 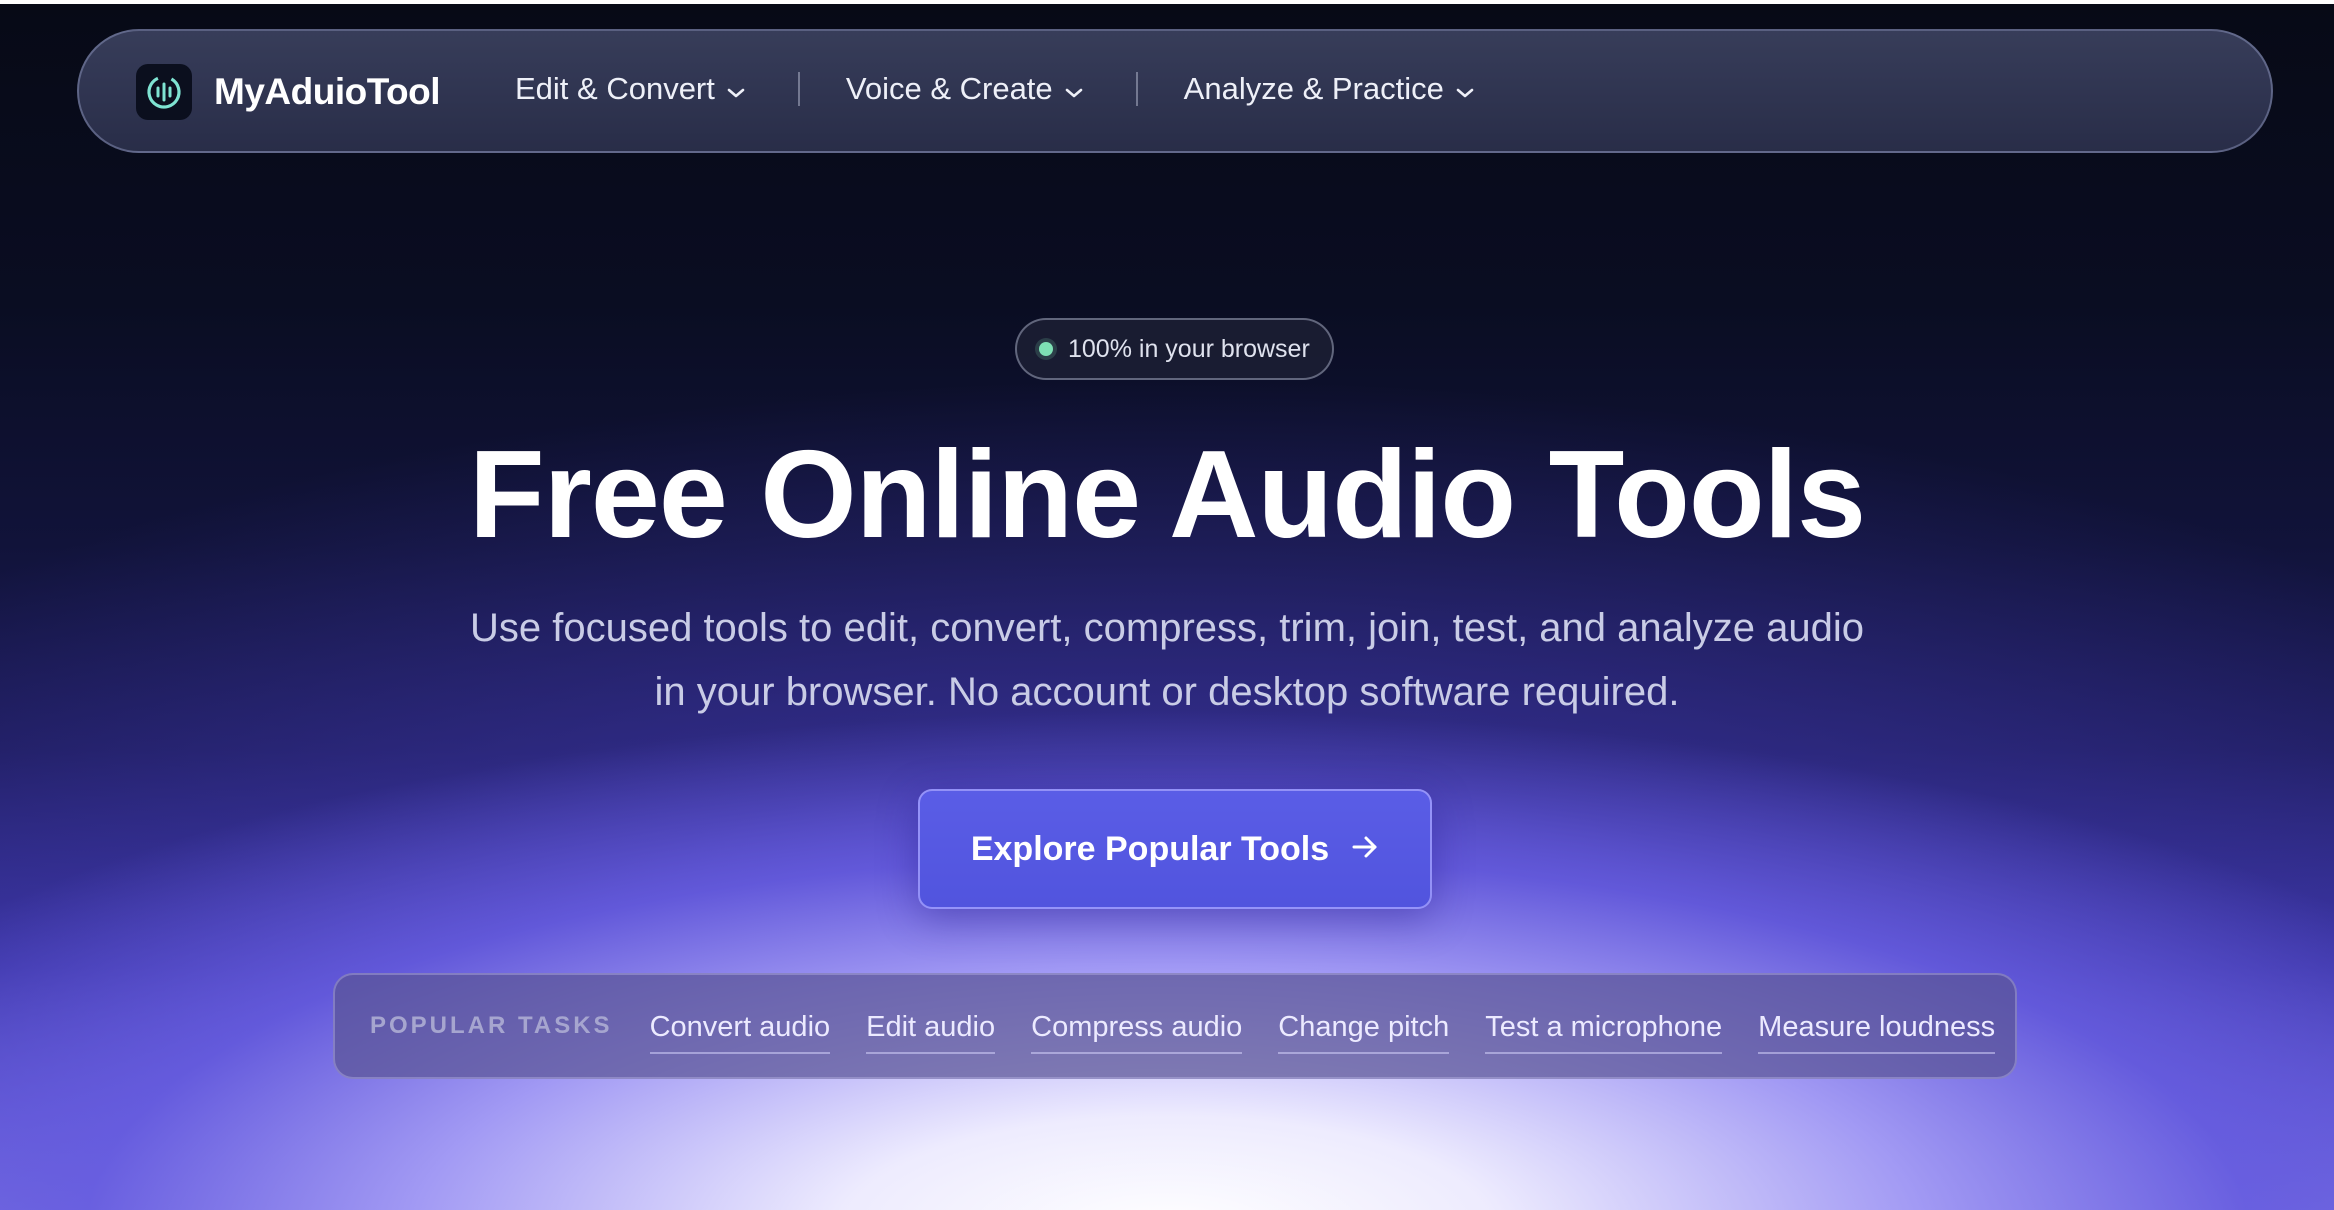 I want to click on nav-item-edit-convert: Edit & Convert, so click(x=630, y=89).